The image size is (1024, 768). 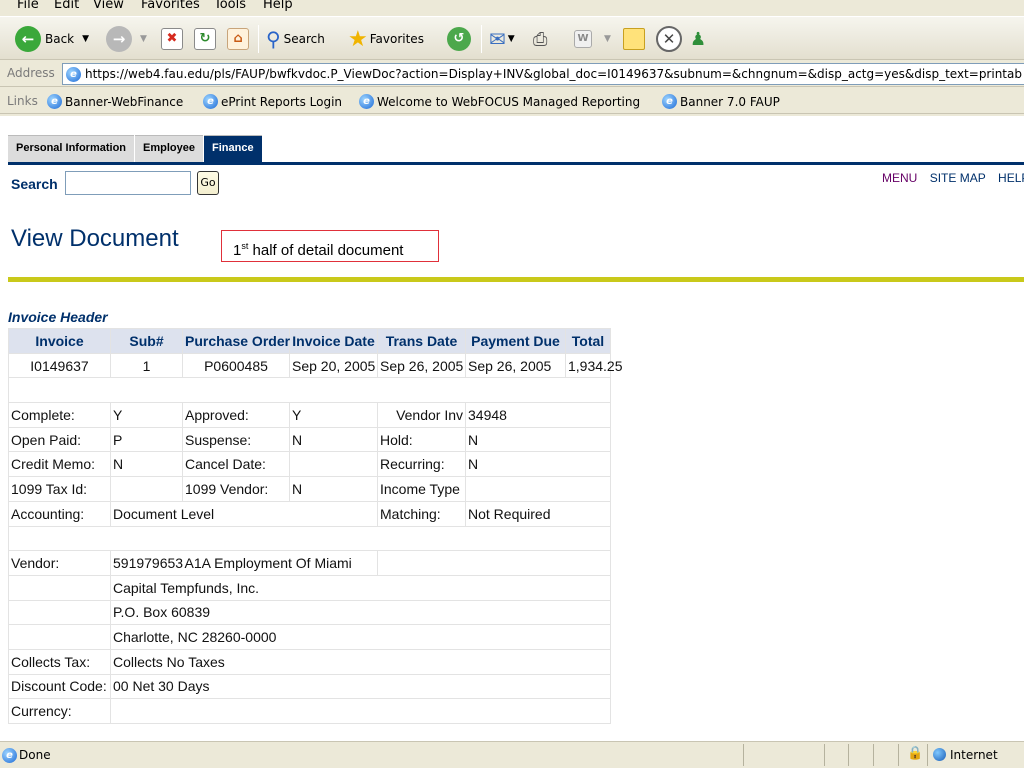 What do you see at coordinates (60, 39) in the screenshot?
I see `back-label: Back` at bounding box center [60, 39].